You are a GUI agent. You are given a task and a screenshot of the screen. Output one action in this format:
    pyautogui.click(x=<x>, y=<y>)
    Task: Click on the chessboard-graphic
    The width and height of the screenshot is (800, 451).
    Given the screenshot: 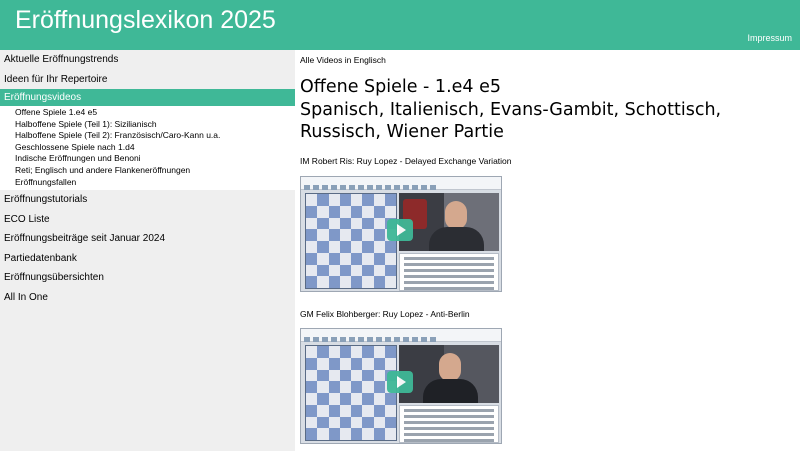 What is the action you would take?
    pyautogui.click(x=351, y=393)
    